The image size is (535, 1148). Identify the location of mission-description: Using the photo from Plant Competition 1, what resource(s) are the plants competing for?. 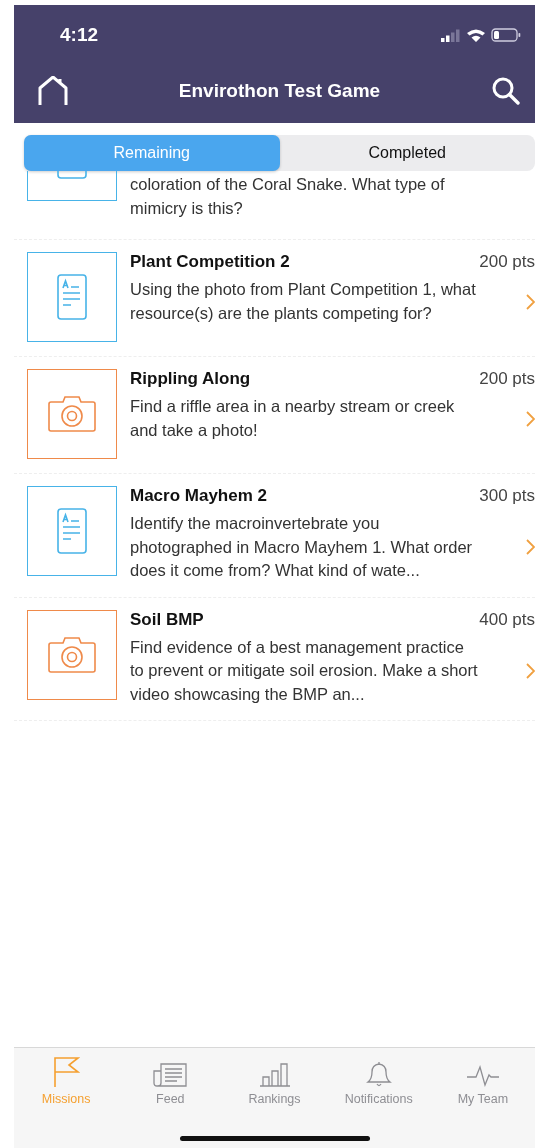
(303, 301).